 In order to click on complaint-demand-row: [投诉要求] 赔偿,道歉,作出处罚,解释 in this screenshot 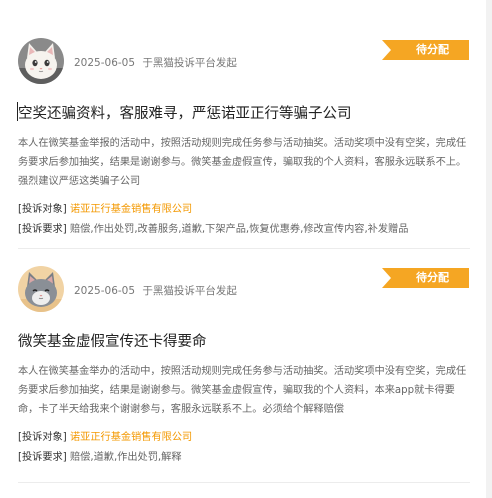, I will do `click(100, 455)`.